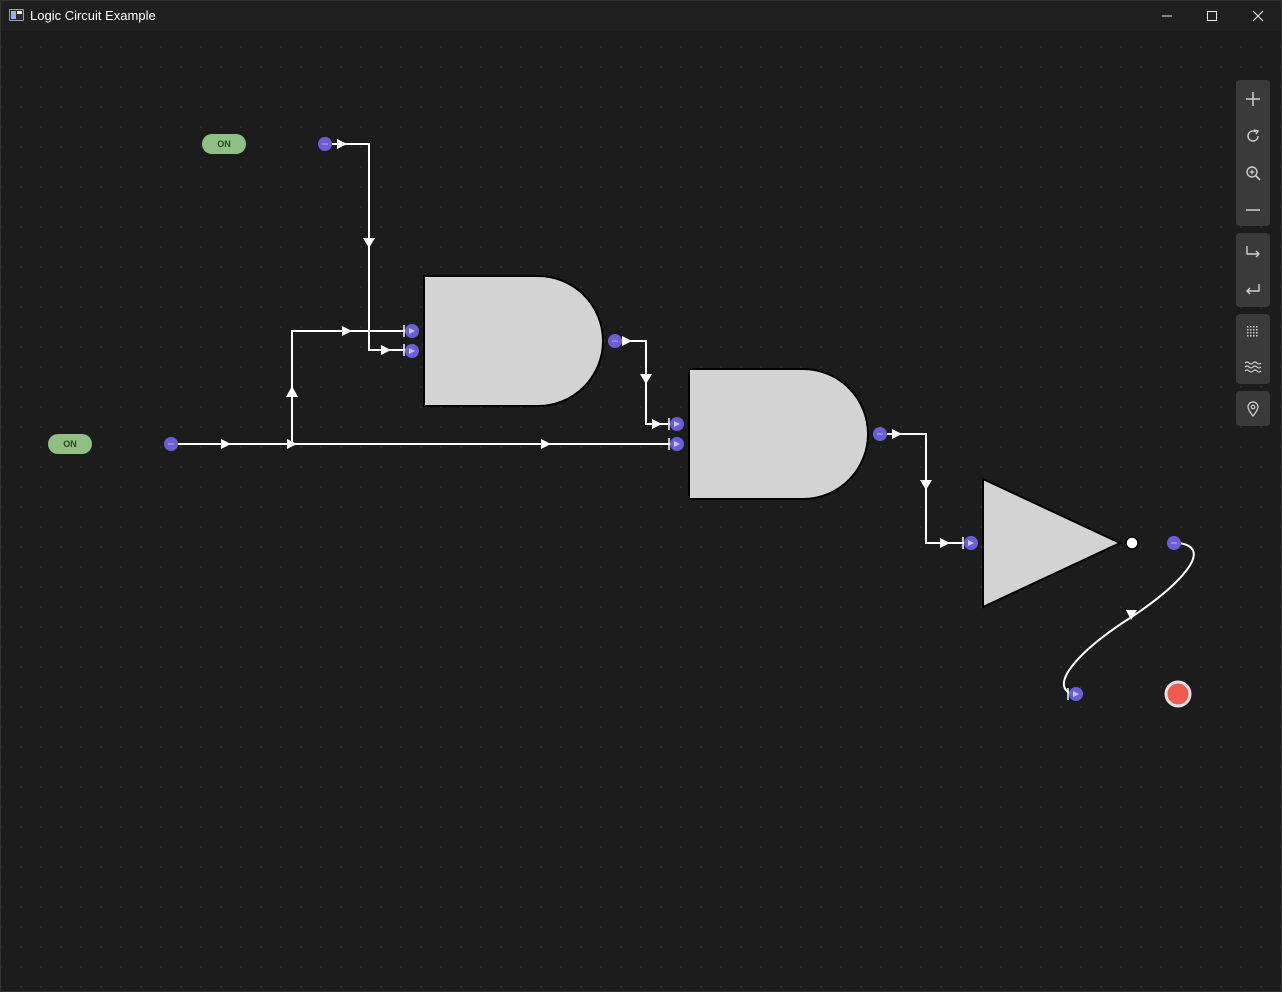  I want to click on route-redirect-button, so click(1253, 251).